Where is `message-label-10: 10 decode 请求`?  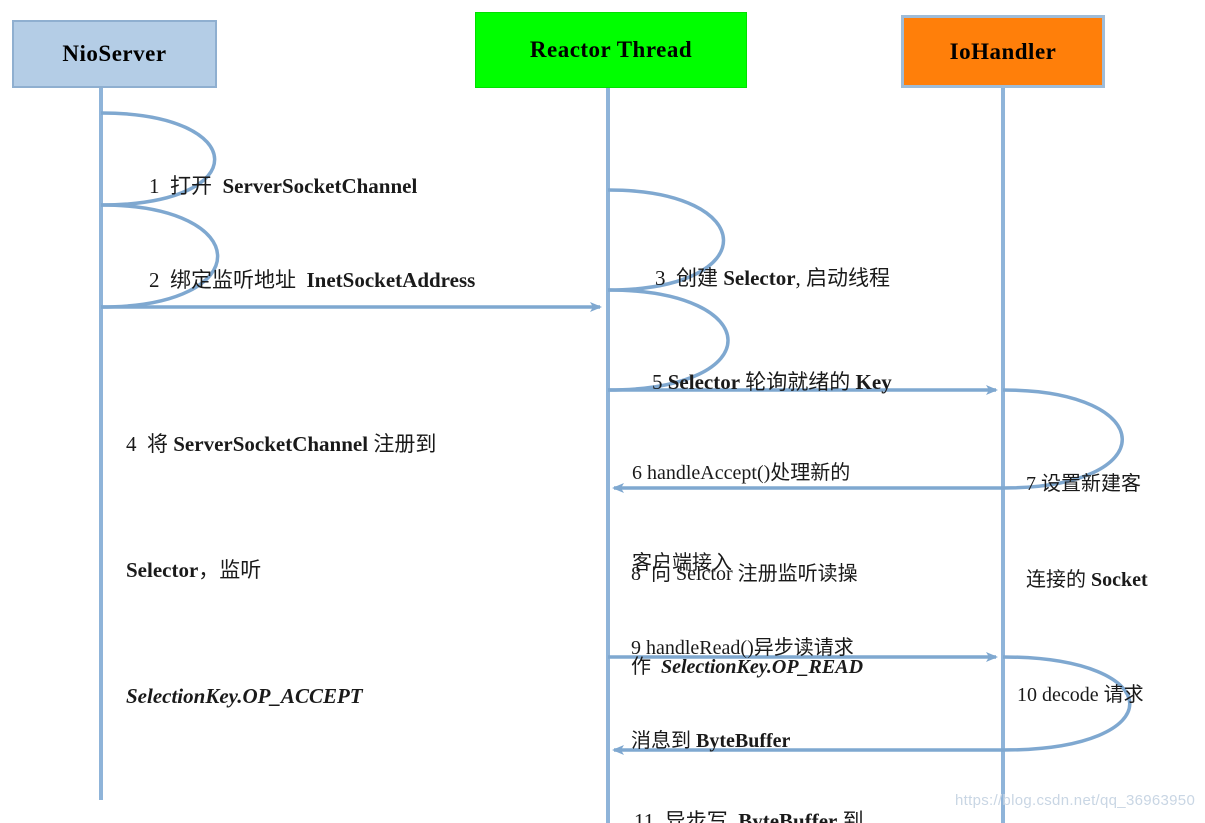 message-label-10: 10 decode 请求 is located at coordinates (1080, 695).